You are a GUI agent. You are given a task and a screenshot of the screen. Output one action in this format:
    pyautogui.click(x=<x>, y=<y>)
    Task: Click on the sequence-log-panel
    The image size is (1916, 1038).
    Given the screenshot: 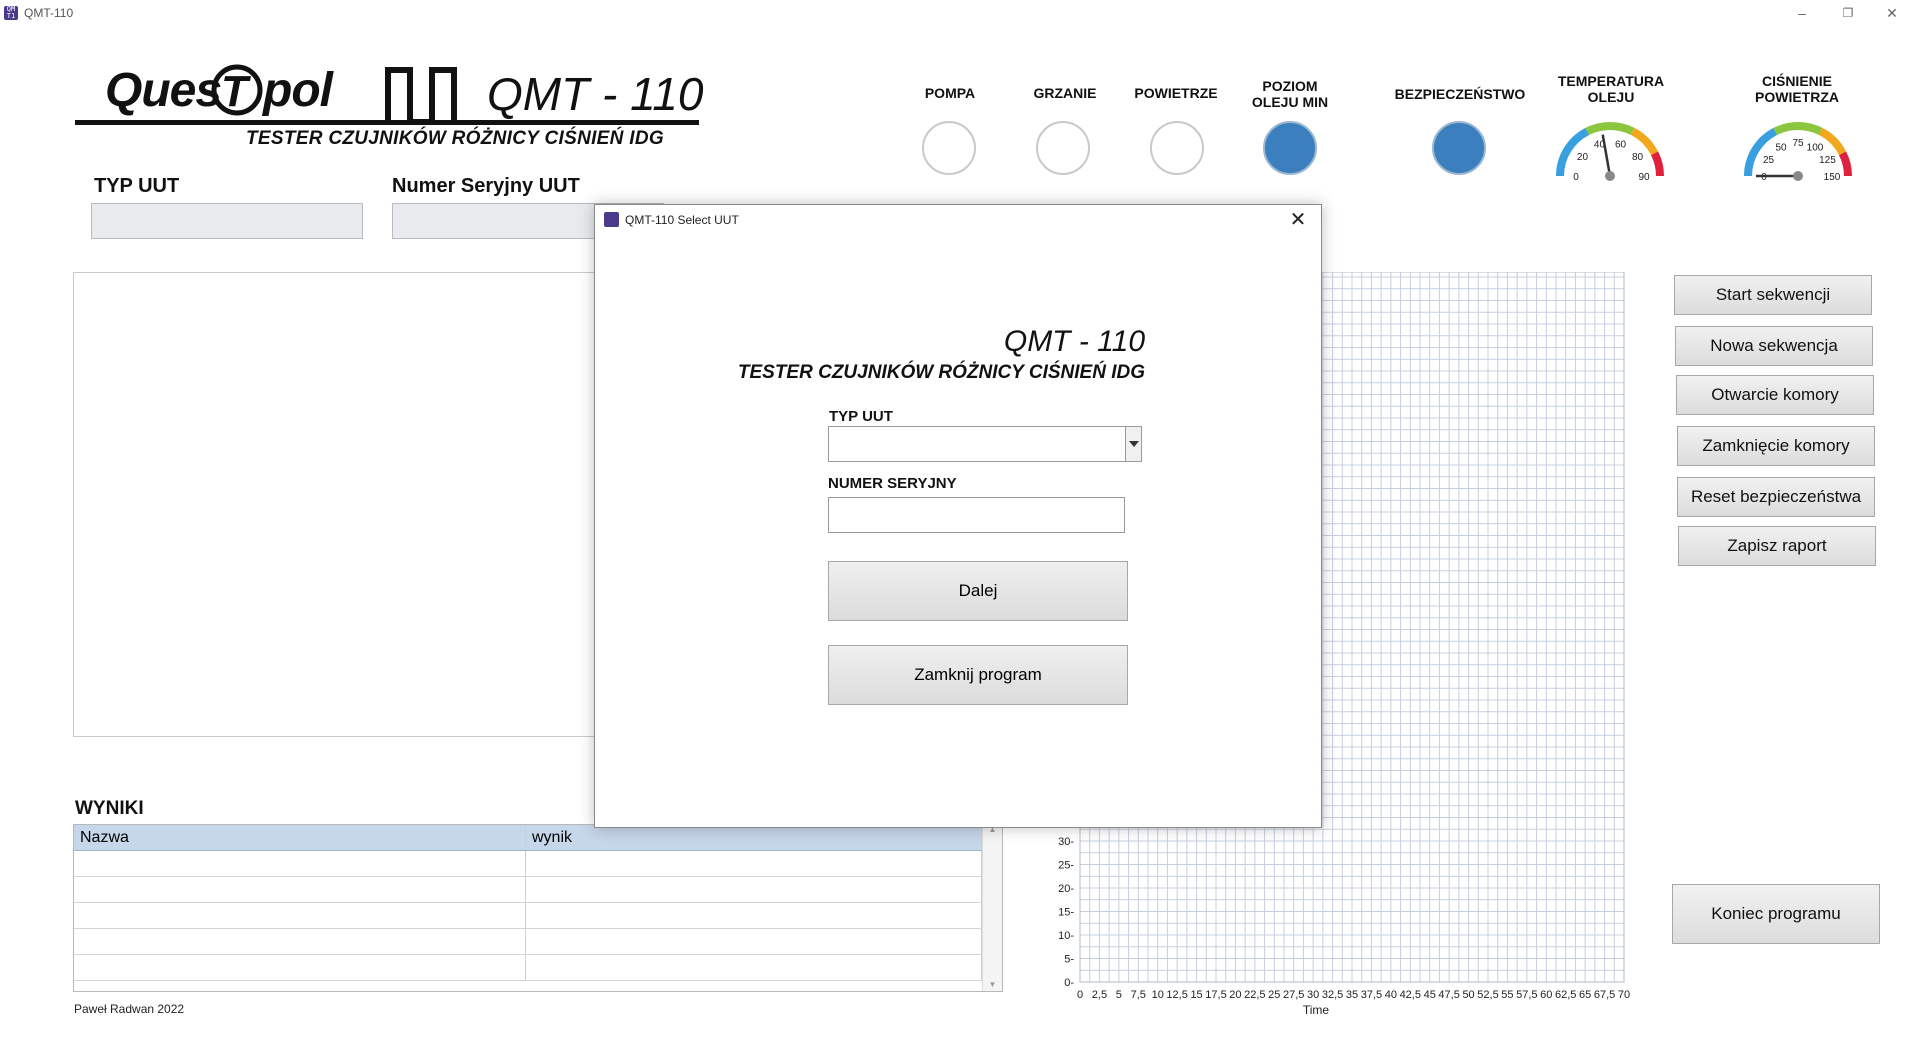 What is the action you would take?
    pyautogui.click(x=341, y=504)
    